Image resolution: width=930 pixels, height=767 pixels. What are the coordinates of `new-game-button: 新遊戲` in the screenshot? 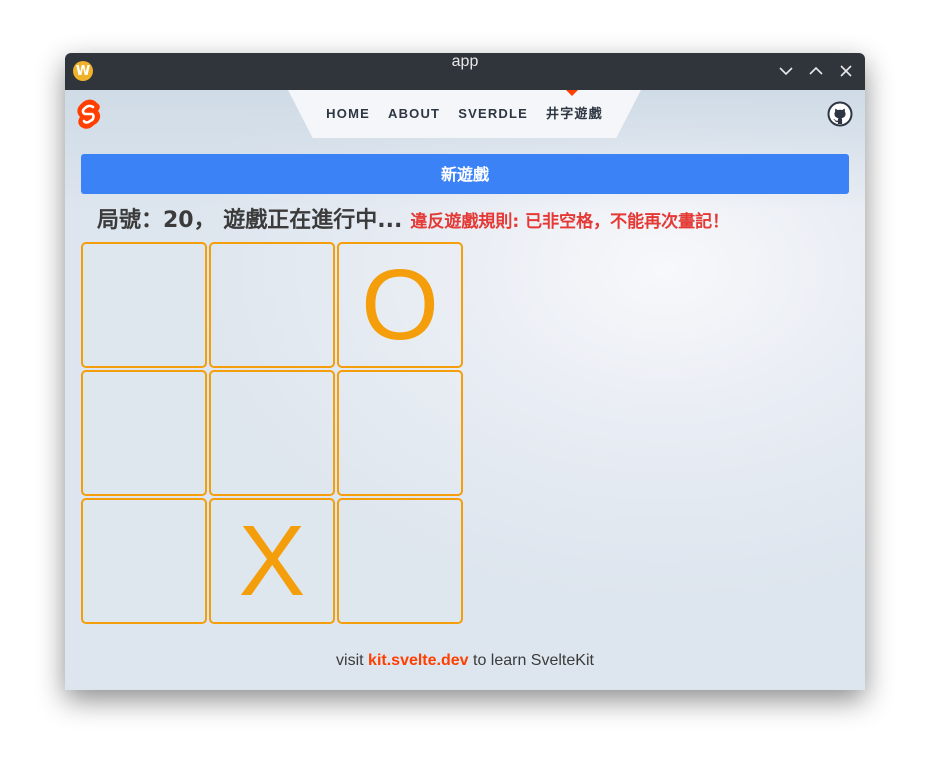 It's located at (465, 174).